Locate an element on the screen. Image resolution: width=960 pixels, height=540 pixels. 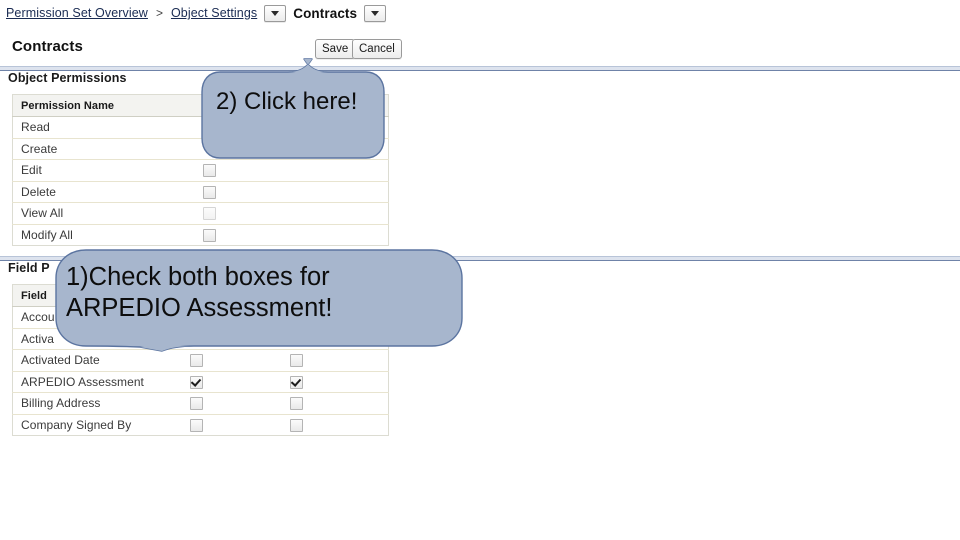
table-row: Activated Date is located at coordinates (200, 360).